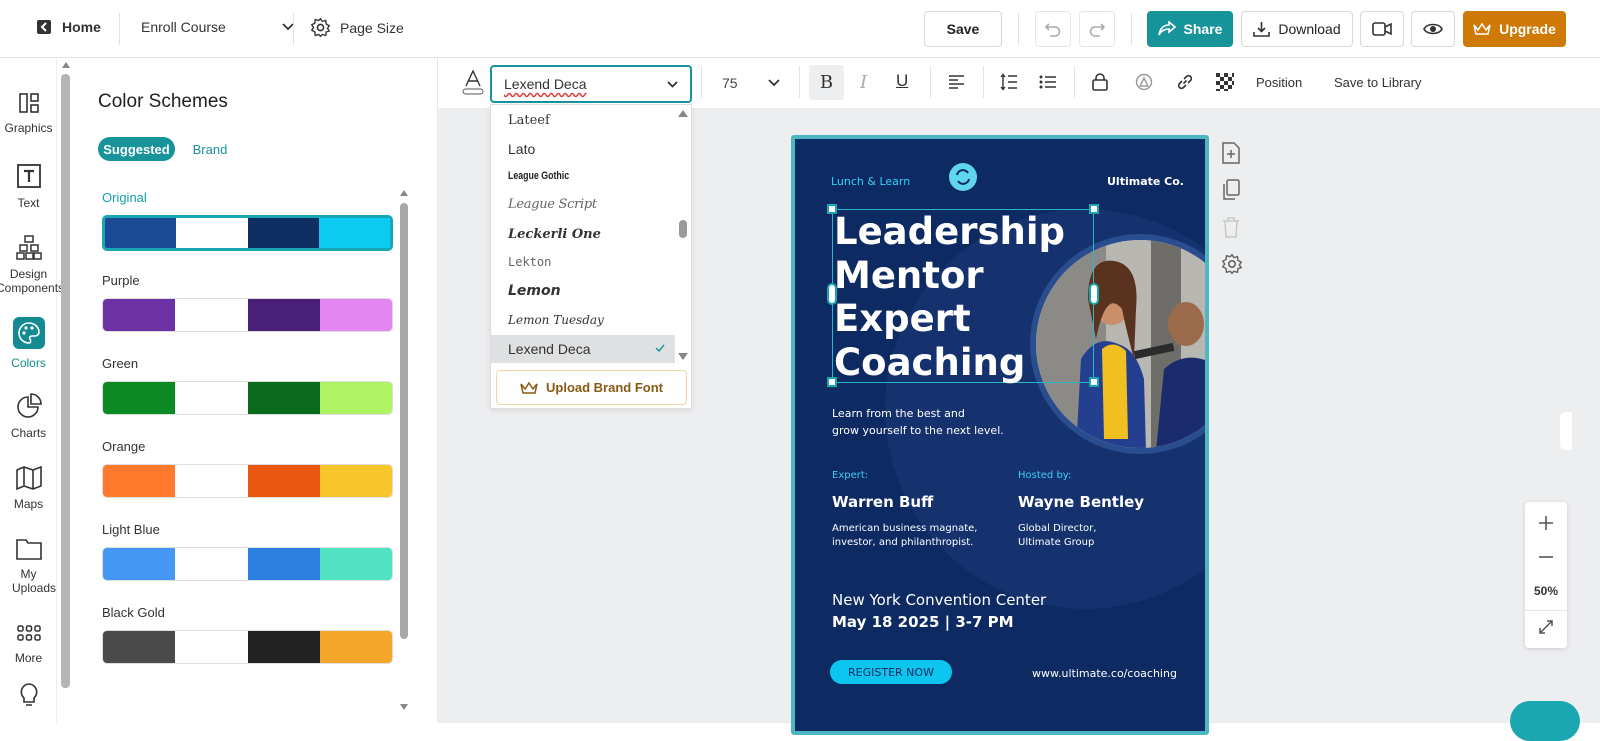  What do you see at coordinates (136, 149) in the screenshot?
I see `tab-suggested: Suggested` at bounding box center [136, 149].